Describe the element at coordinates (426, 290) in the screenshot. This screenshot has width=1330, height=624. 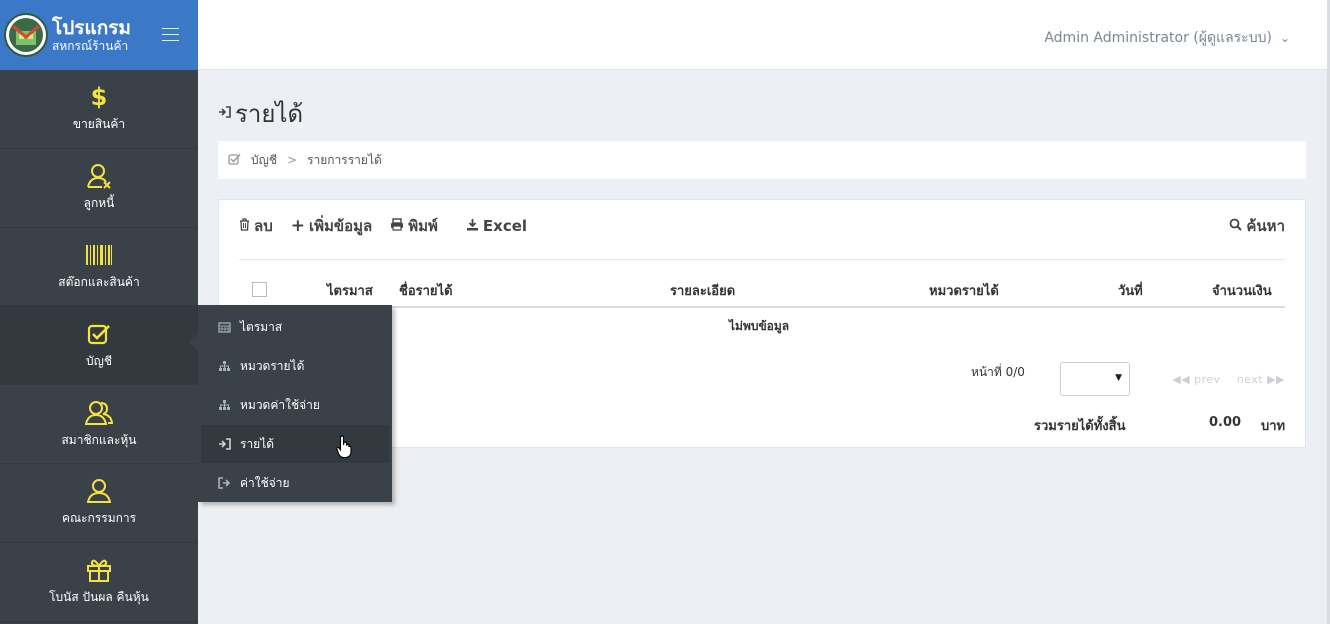
I see `column-header-income-name: ชื่อรายได้` at that location.